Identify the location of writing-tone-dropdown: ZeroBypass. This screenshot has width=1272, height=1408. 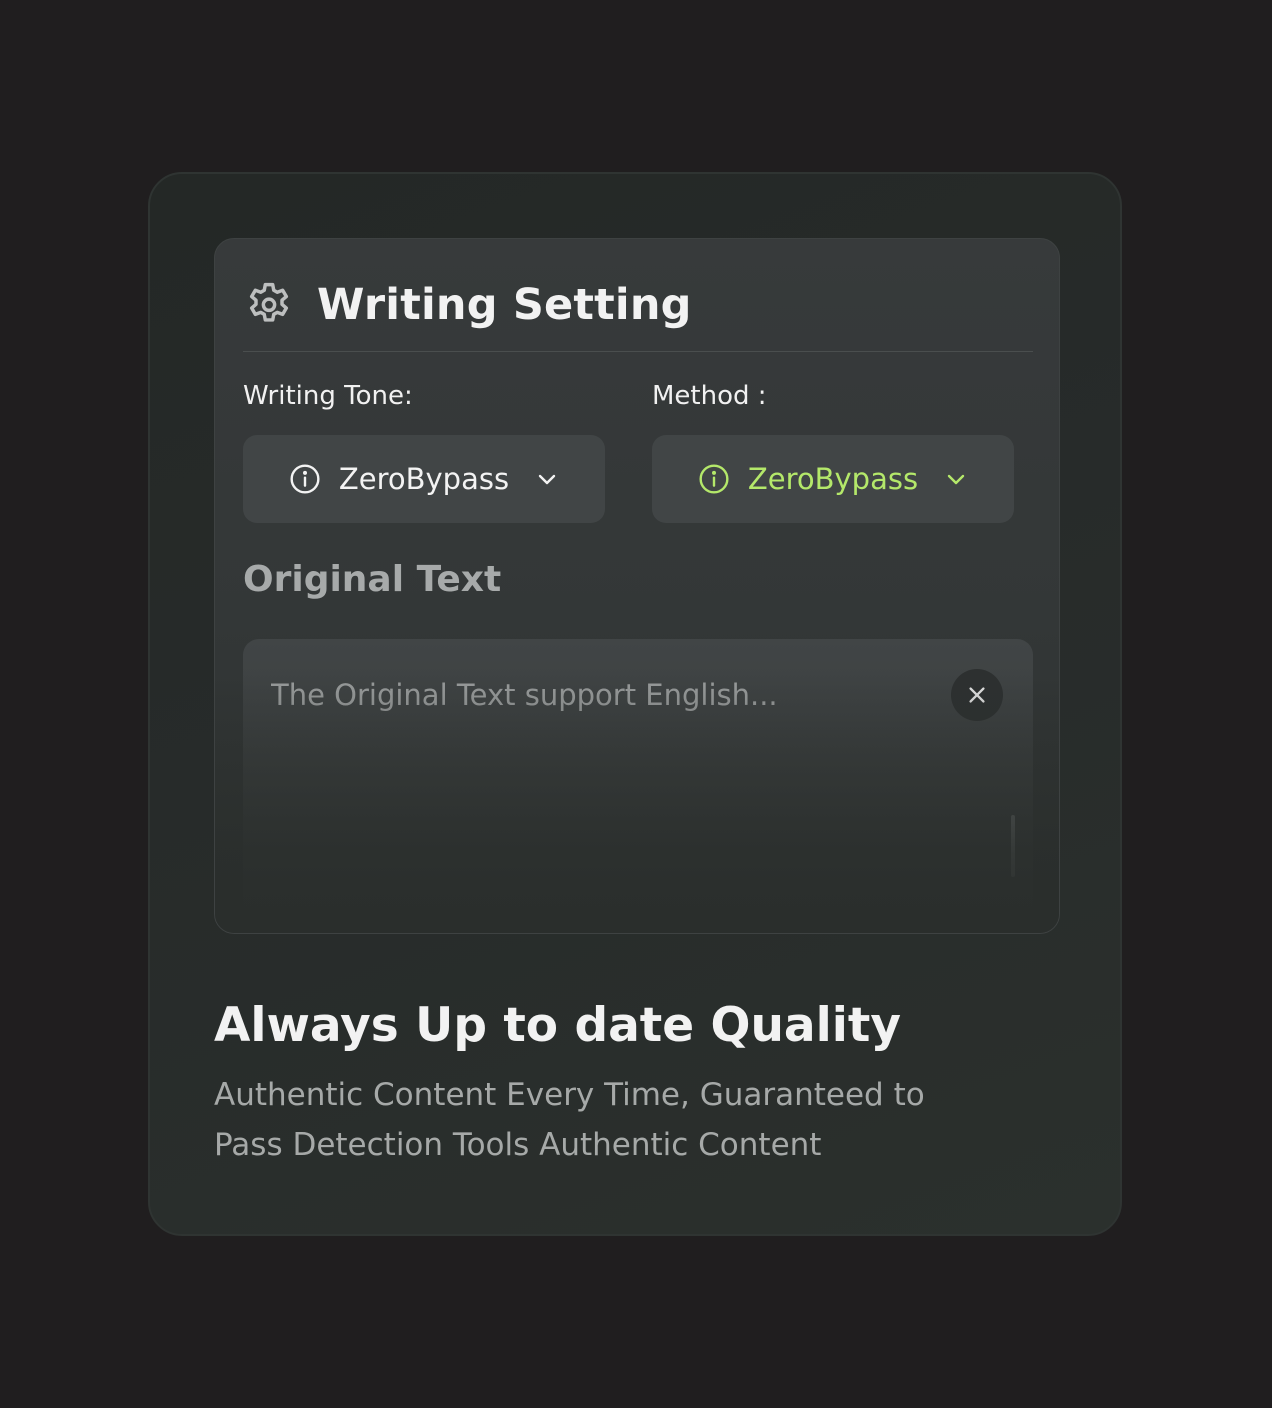
(424, 479).